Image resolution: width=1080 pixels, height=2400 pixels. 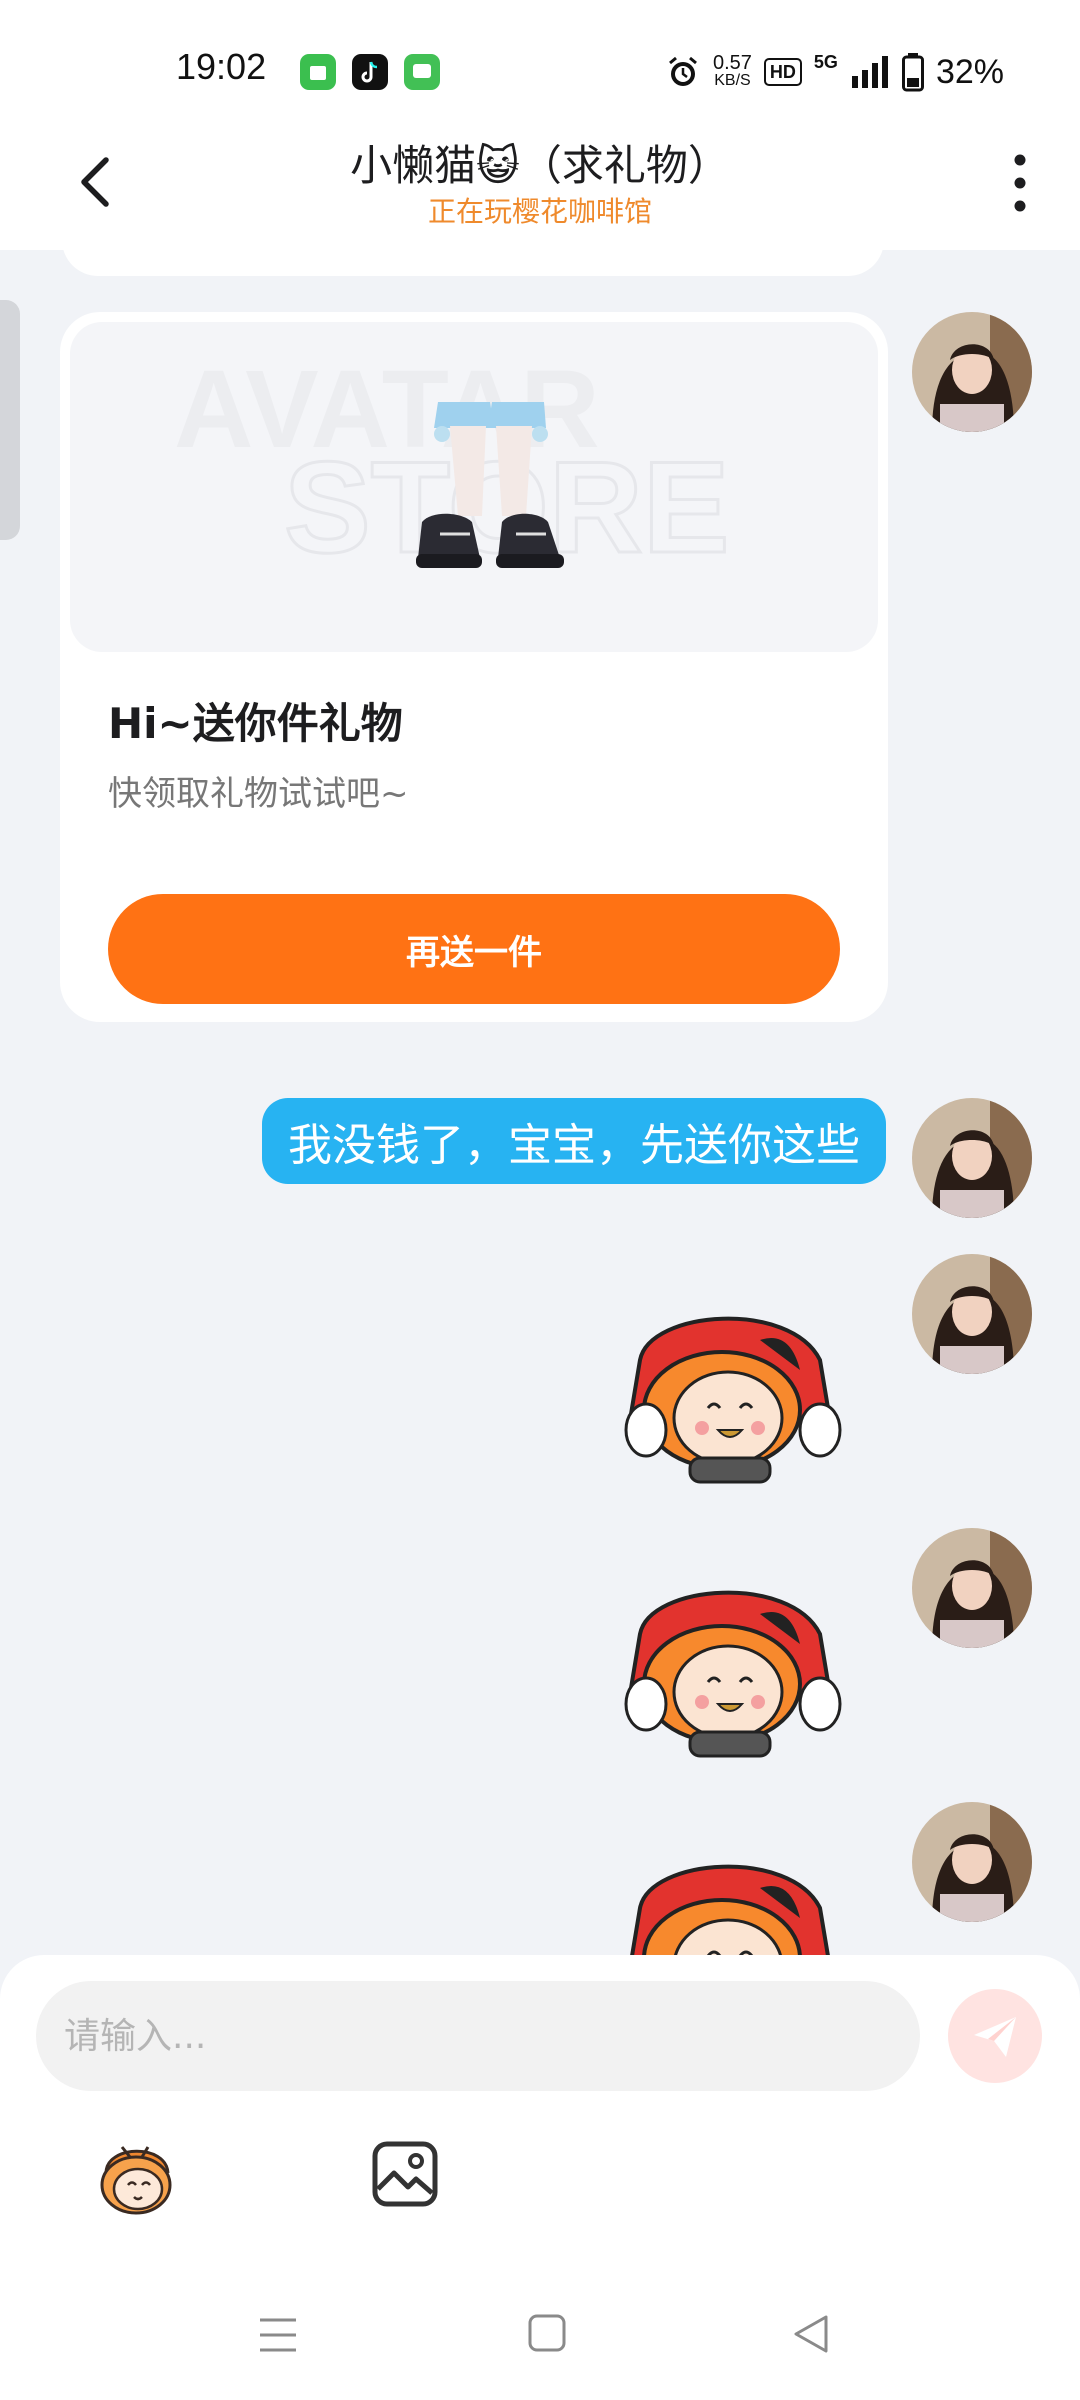 I want to click on chat-title: 小懒猫😺（求礼物）, so click(x=540, y=165).